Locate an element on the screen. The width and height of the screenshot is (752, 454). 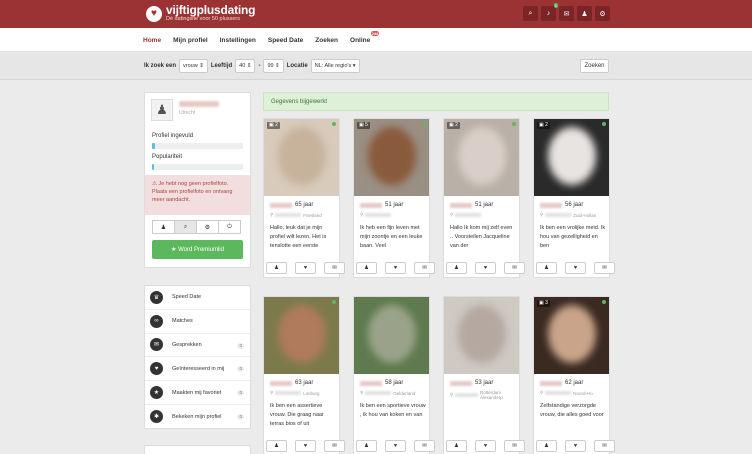
profile-name-age: 53 jaar is located at coordinates (471, 383).